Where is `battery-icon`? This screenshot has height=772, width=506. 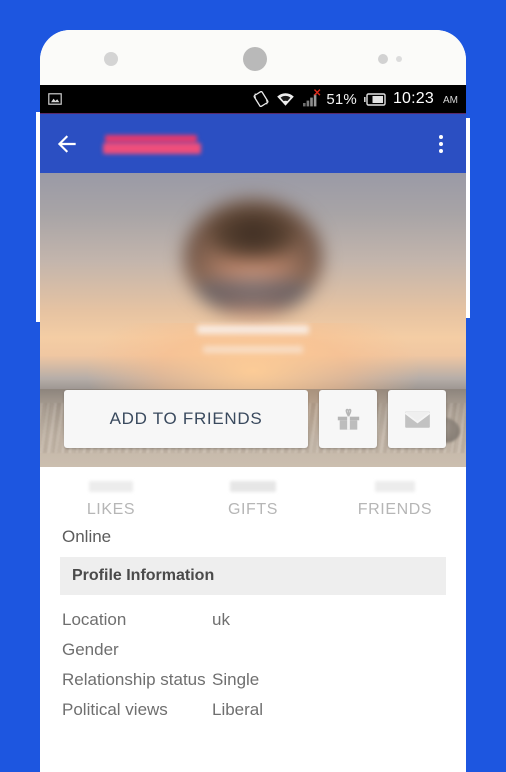 battery-icon is located at coordinates (374, 99).